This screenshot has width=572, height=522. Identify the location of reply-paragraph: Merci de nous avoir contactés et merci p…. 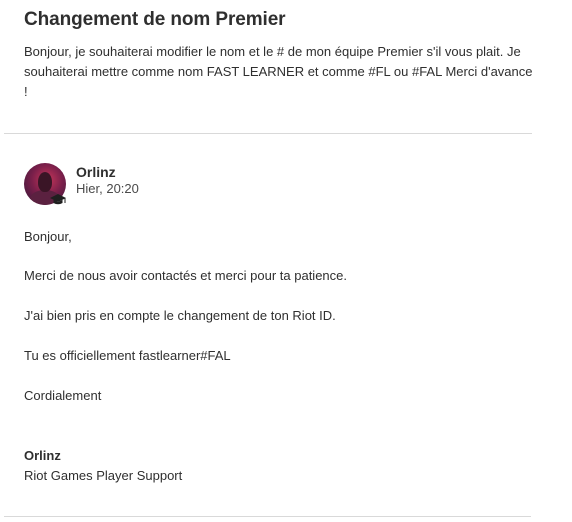
(185, 275).